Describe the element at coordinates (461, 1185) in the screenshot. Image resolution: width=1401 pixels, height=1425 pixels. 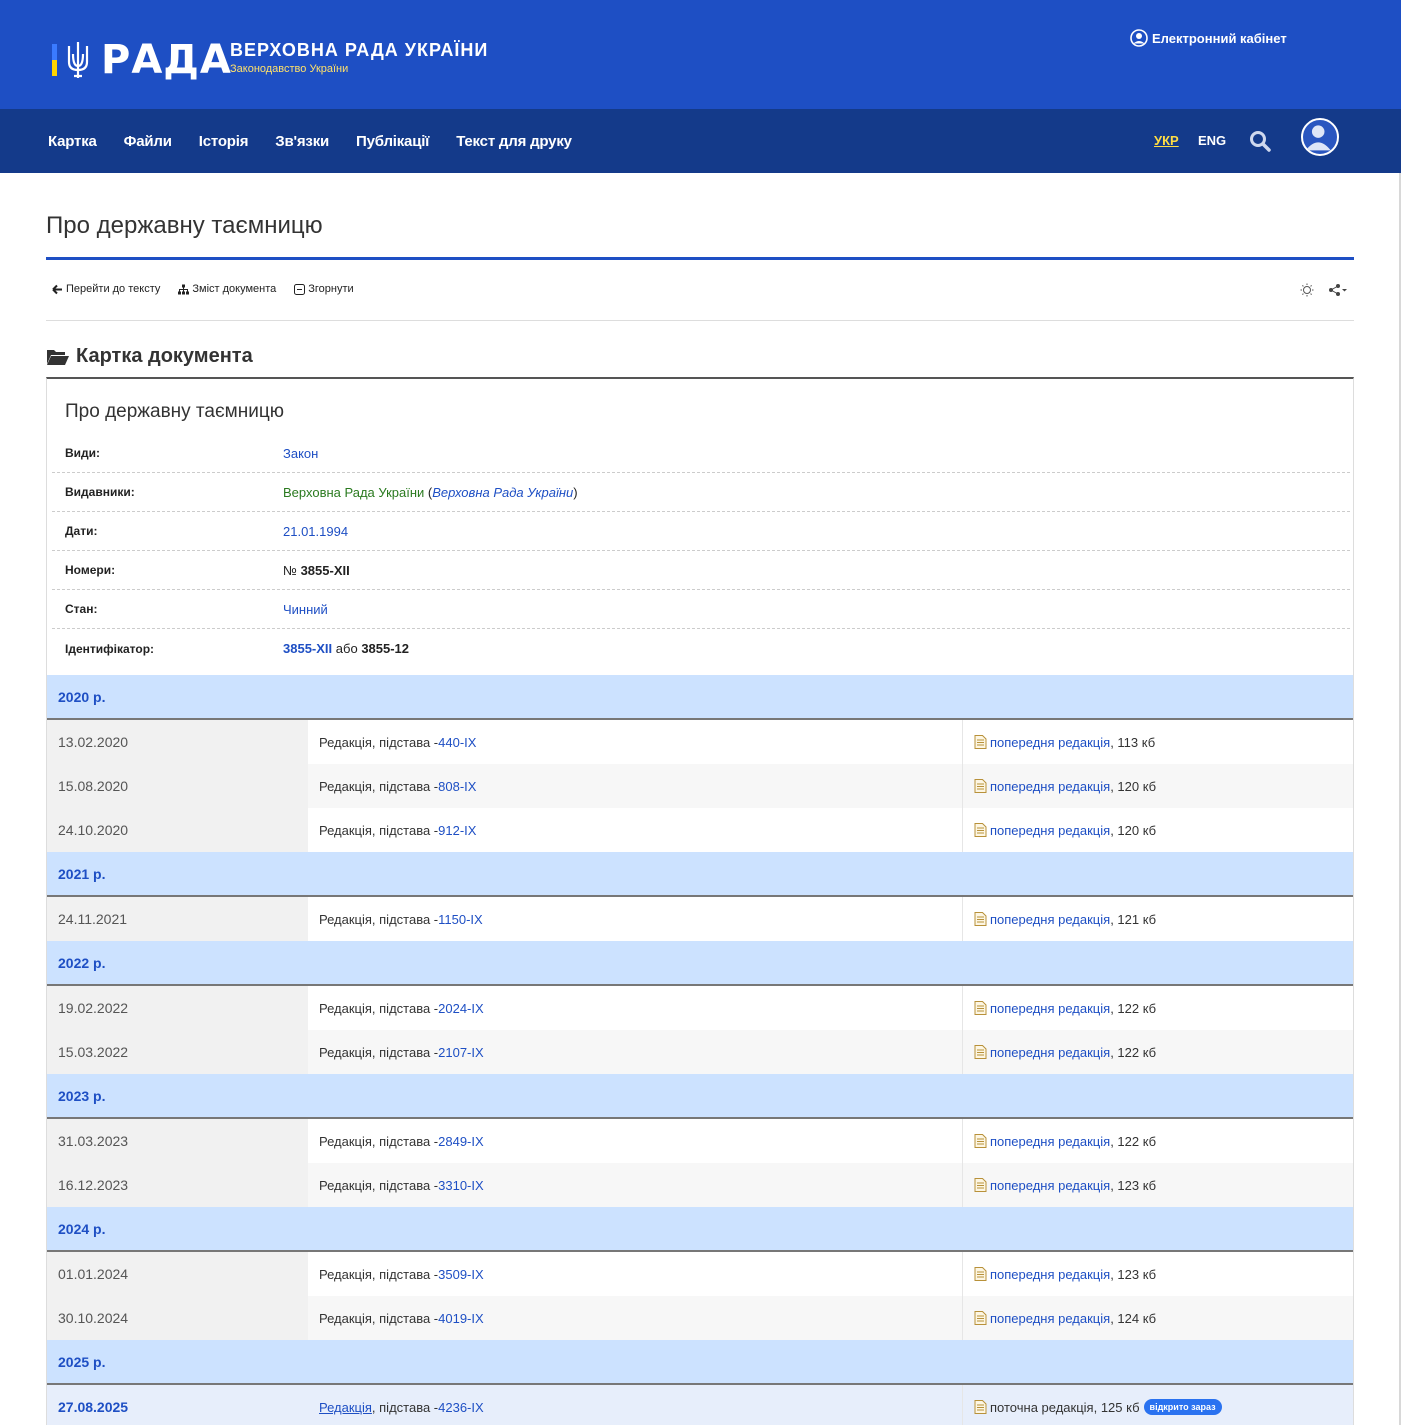
I see `basis-link: 3310-IX` at that location.